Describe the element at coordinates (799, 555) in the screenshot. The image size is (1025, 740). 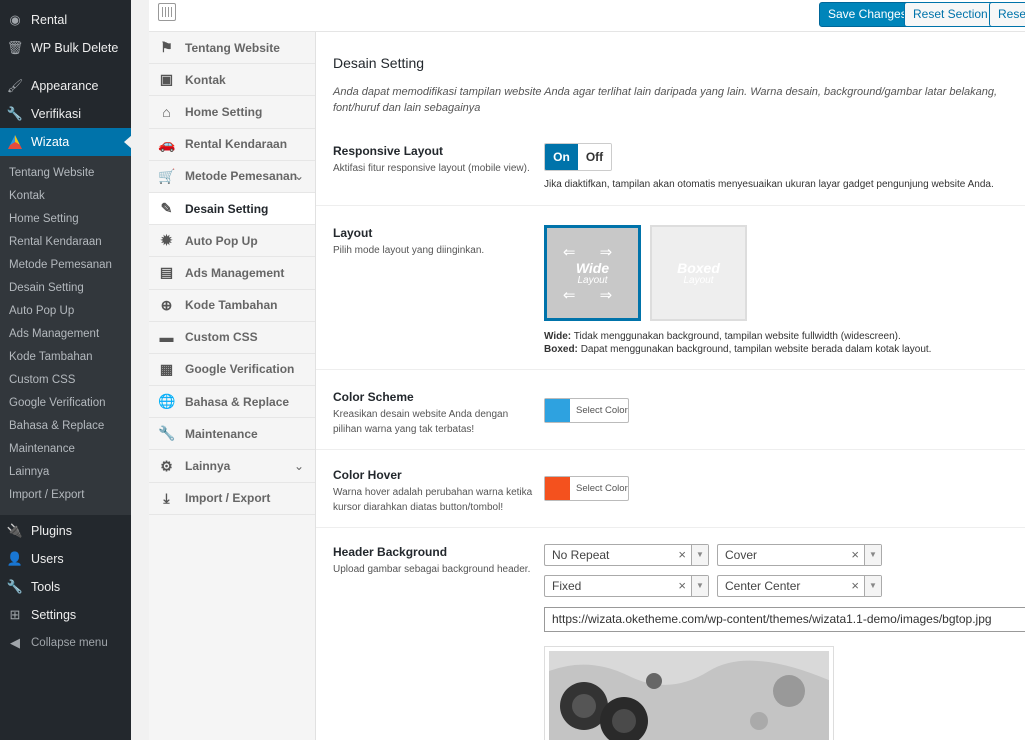
I see `background-size-select: Cover × ▼` at that location.